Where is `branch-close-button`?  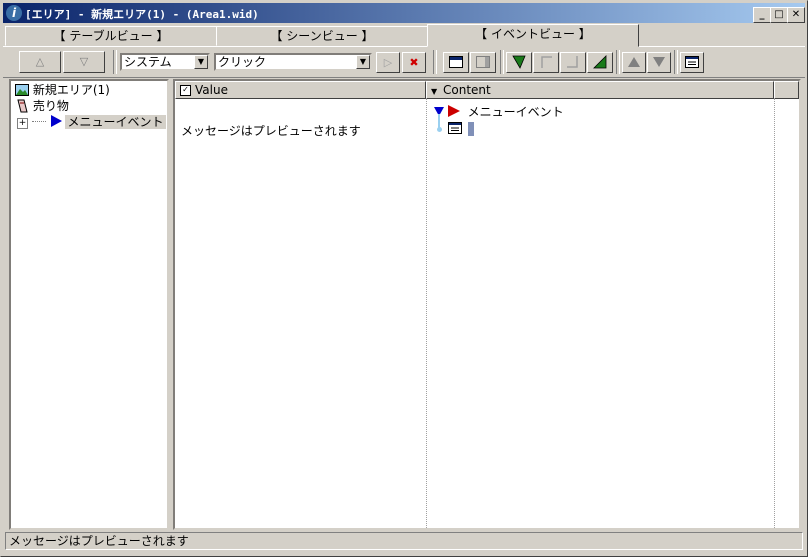 branch-close-button is located at coordinates (600, 62).